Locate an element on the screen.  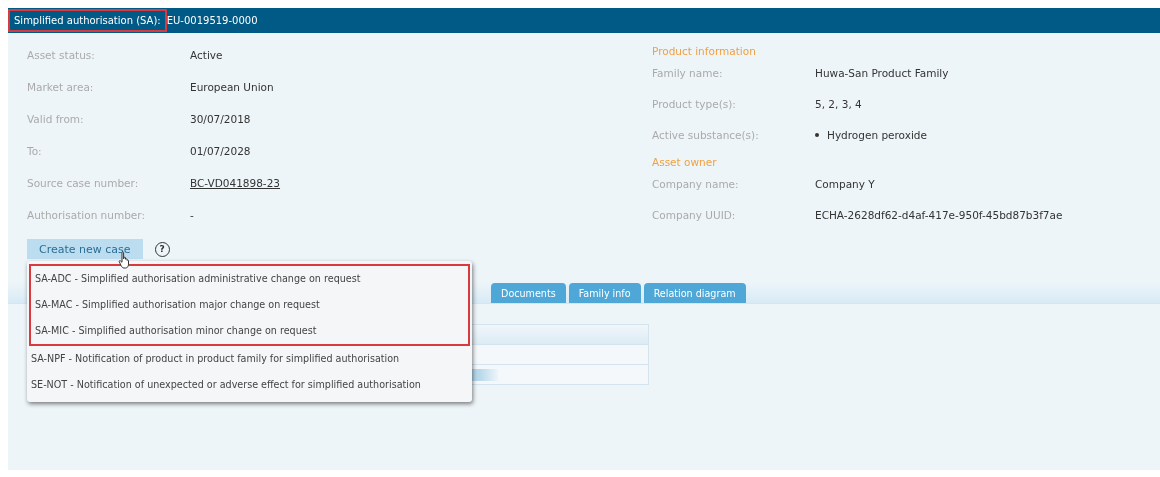
header-value: EU-0019519-0000 is located at coordinates (212, 20).